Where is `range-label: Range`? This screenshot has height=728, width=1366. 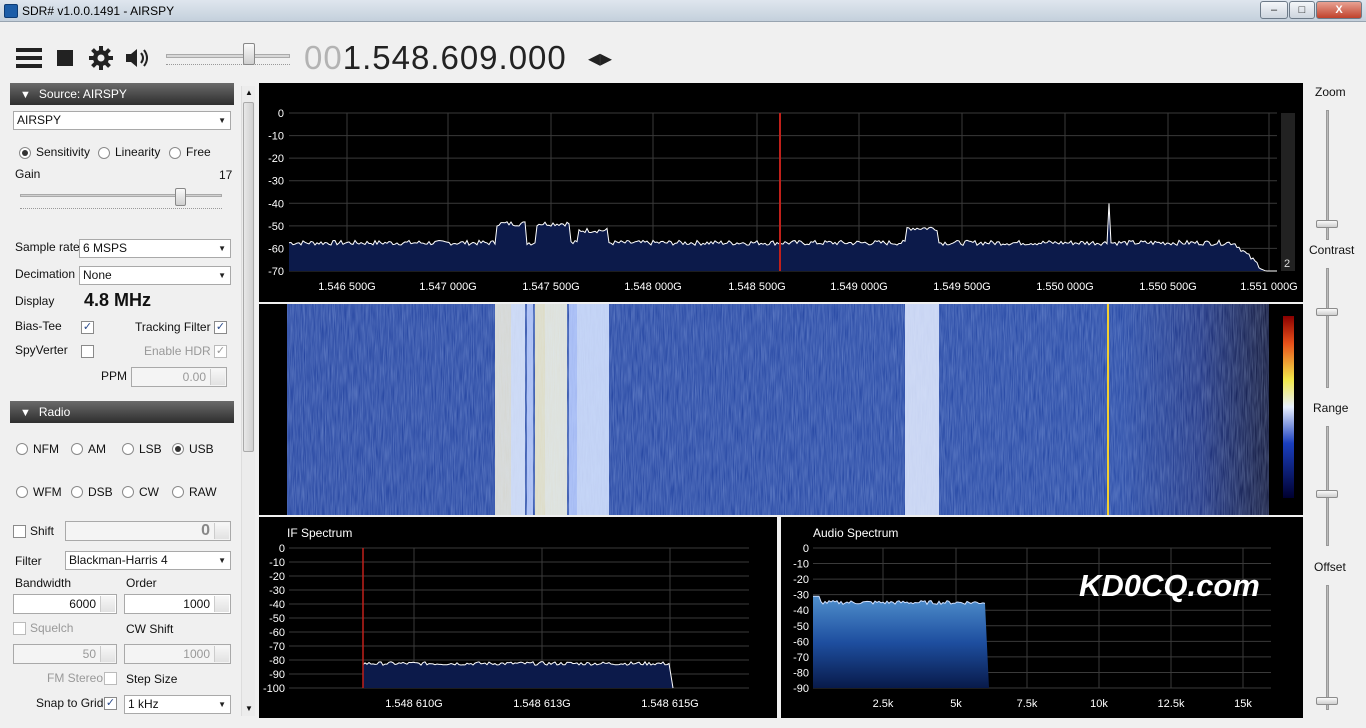 range-label: Range is located at coordinates (1331, 408).